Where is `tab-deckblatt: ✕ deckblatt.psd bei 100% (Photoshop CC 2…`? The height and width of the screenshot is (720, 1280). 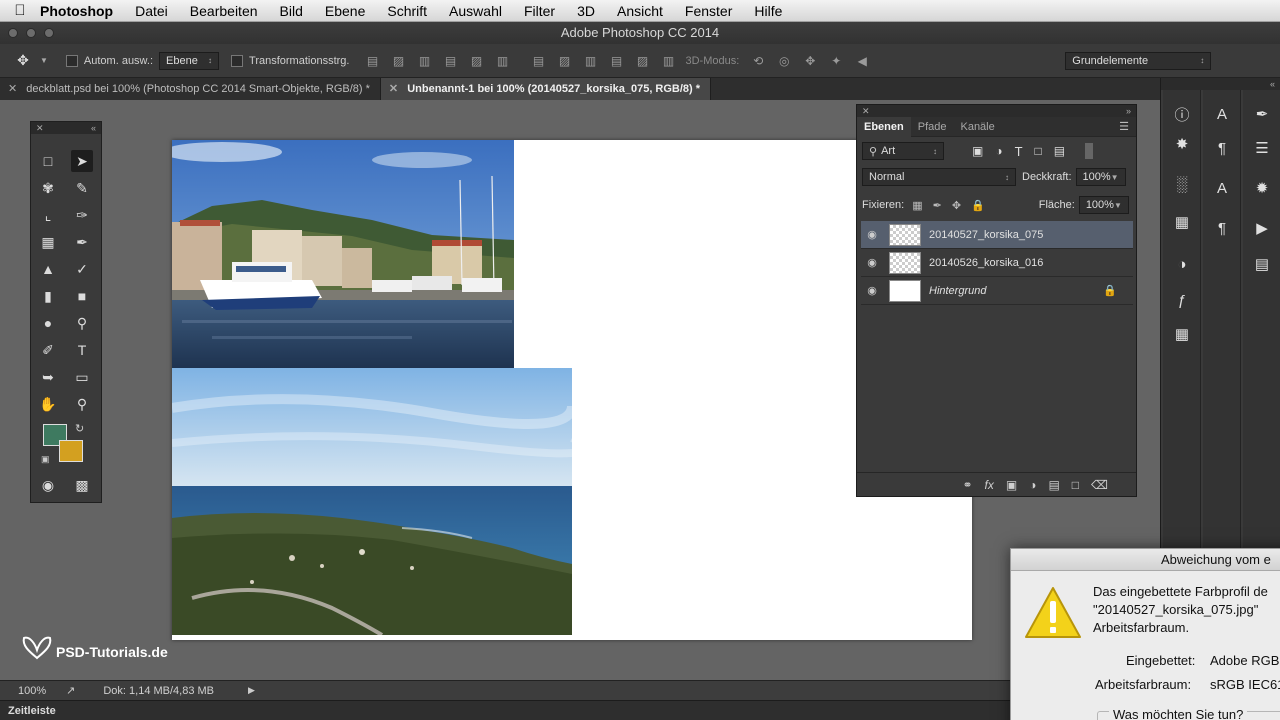 tab-deckblatt: ✕ deckblatt.psd bei 100% (Photoshop CC 2… is located at coordinates (190, 89).